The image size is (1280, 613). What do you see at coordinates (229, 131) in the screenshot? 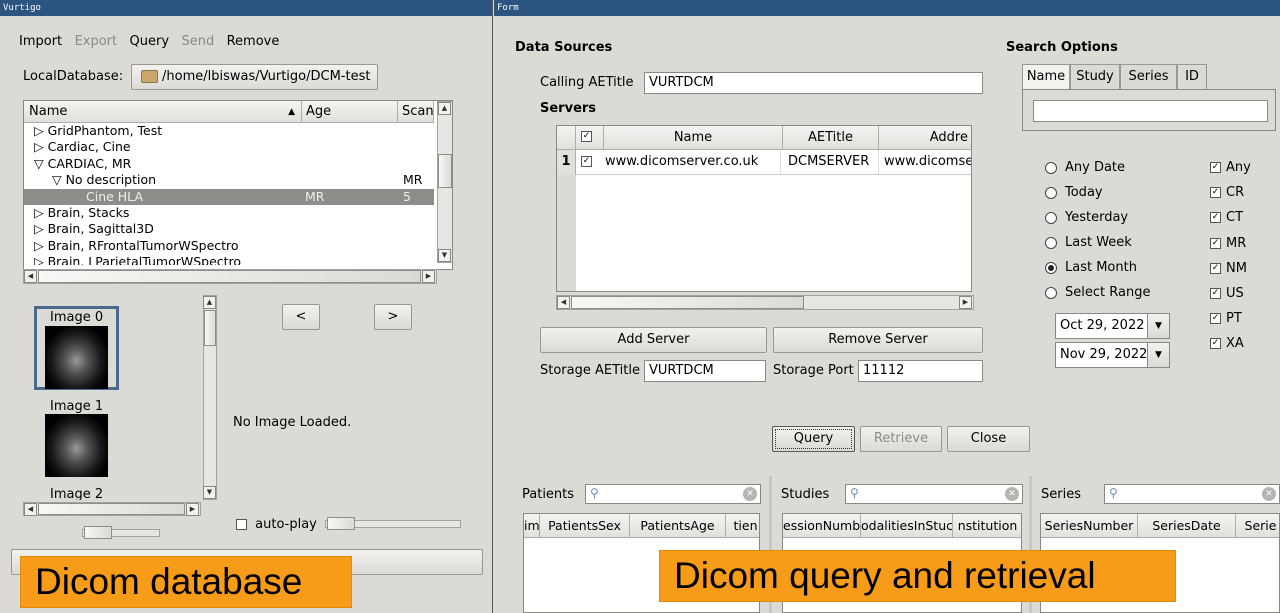
I see `tree-row: ▷ GridPhantom, Test` at bounding box center [229, 131].